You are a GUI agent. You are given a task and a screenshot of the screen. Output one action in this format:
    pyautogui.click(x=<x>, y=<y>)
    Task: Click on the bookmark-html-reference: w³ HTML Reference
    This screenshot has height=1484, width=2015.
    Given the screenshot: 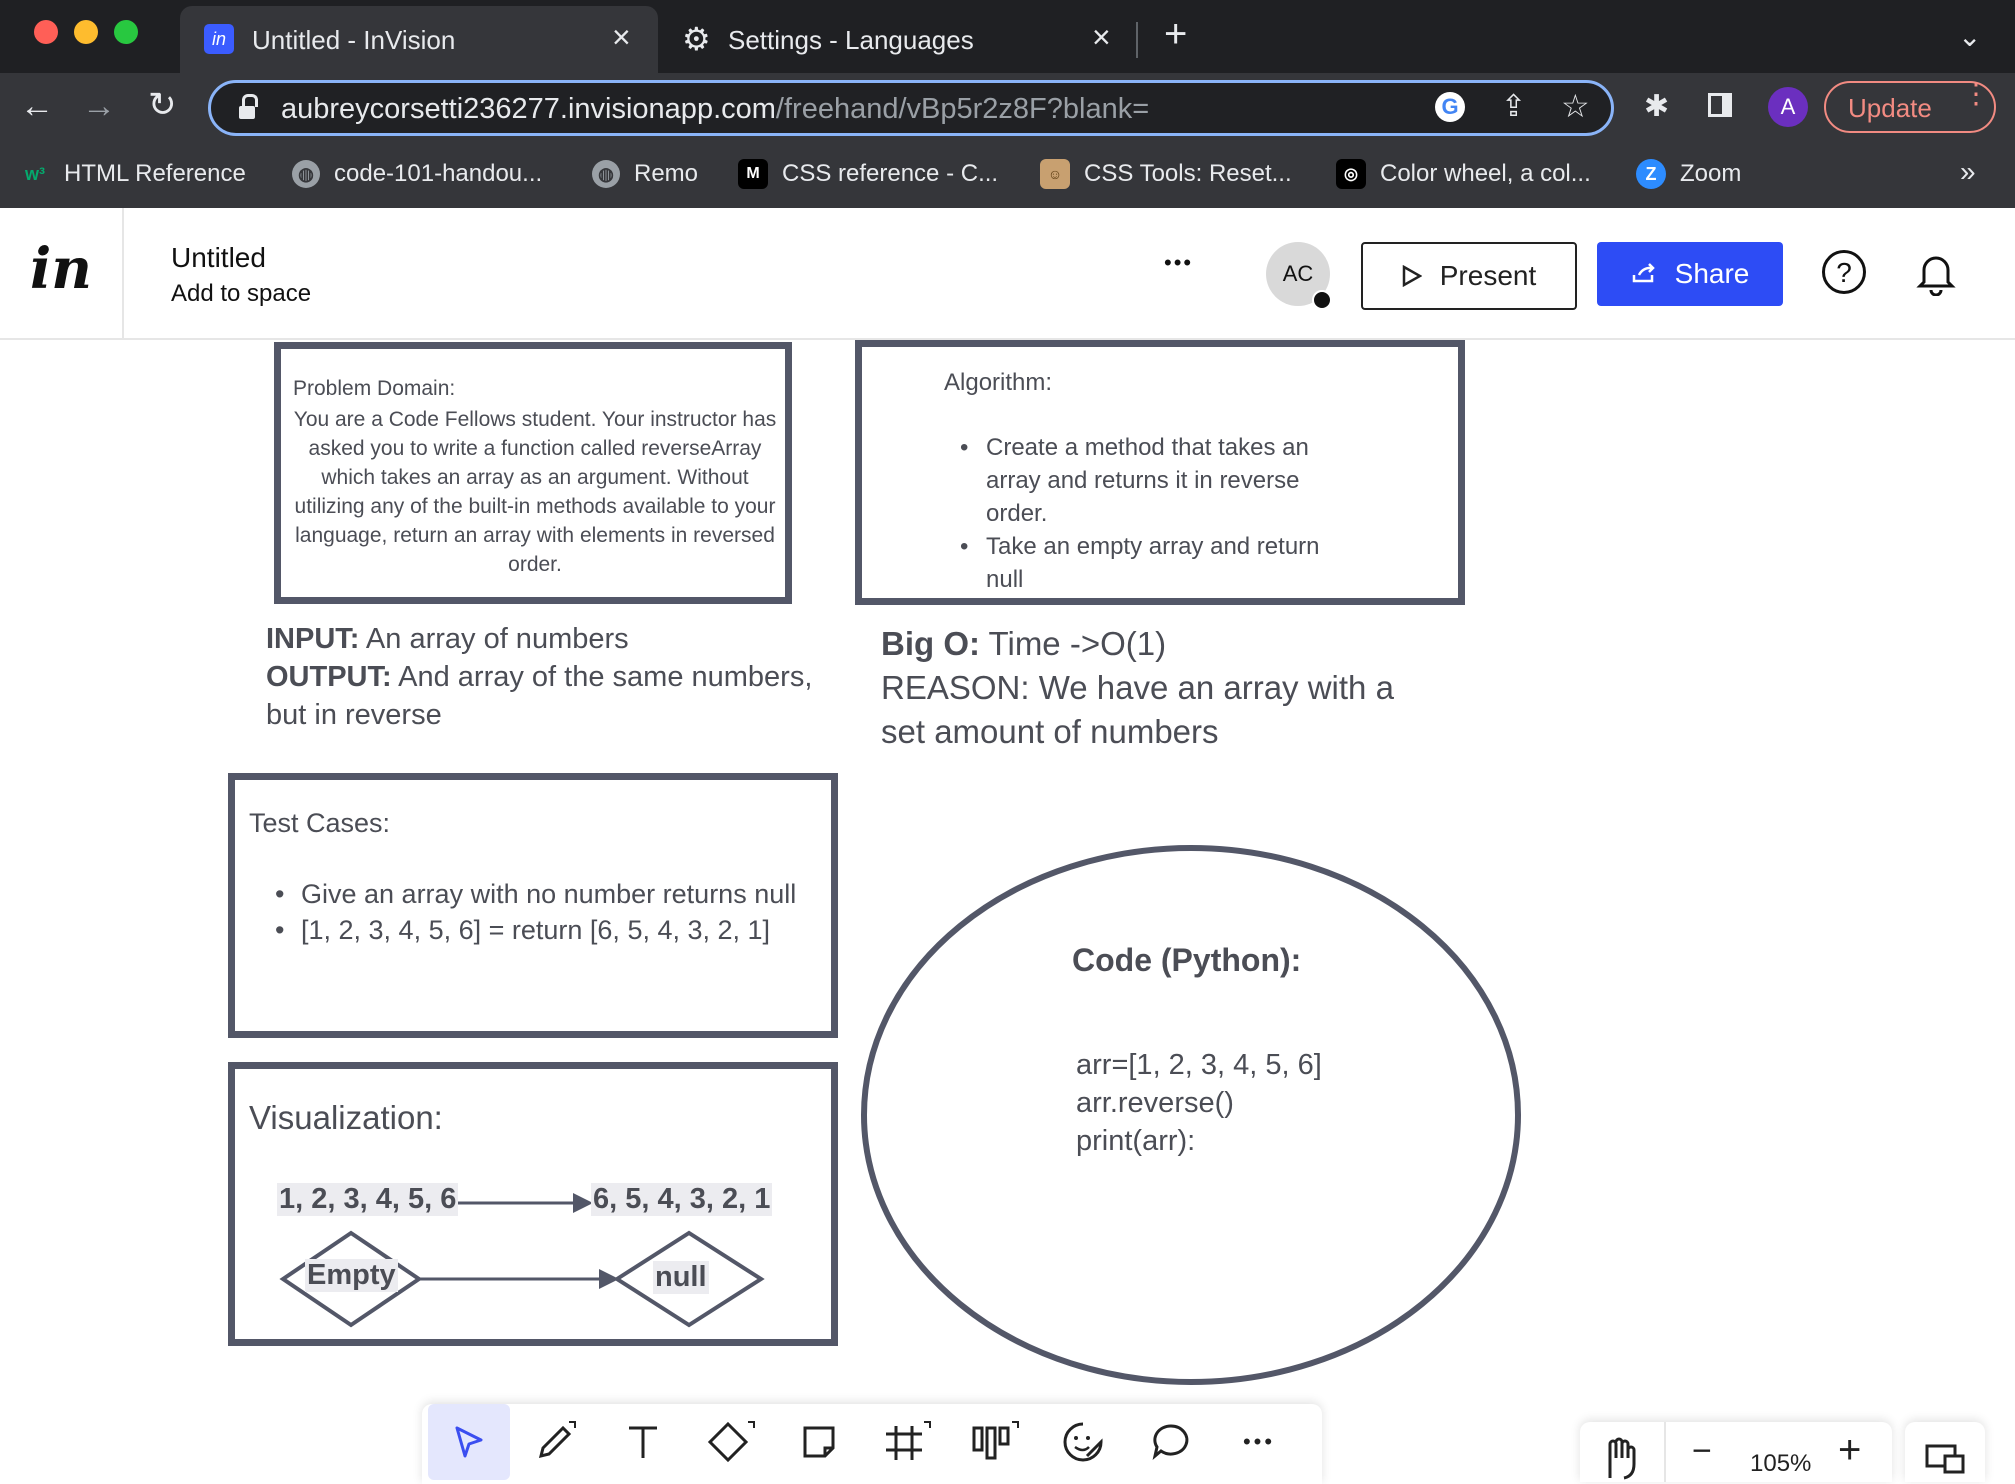 What is the action you would take?
    pyautogui.click(x=133, y=174)
    